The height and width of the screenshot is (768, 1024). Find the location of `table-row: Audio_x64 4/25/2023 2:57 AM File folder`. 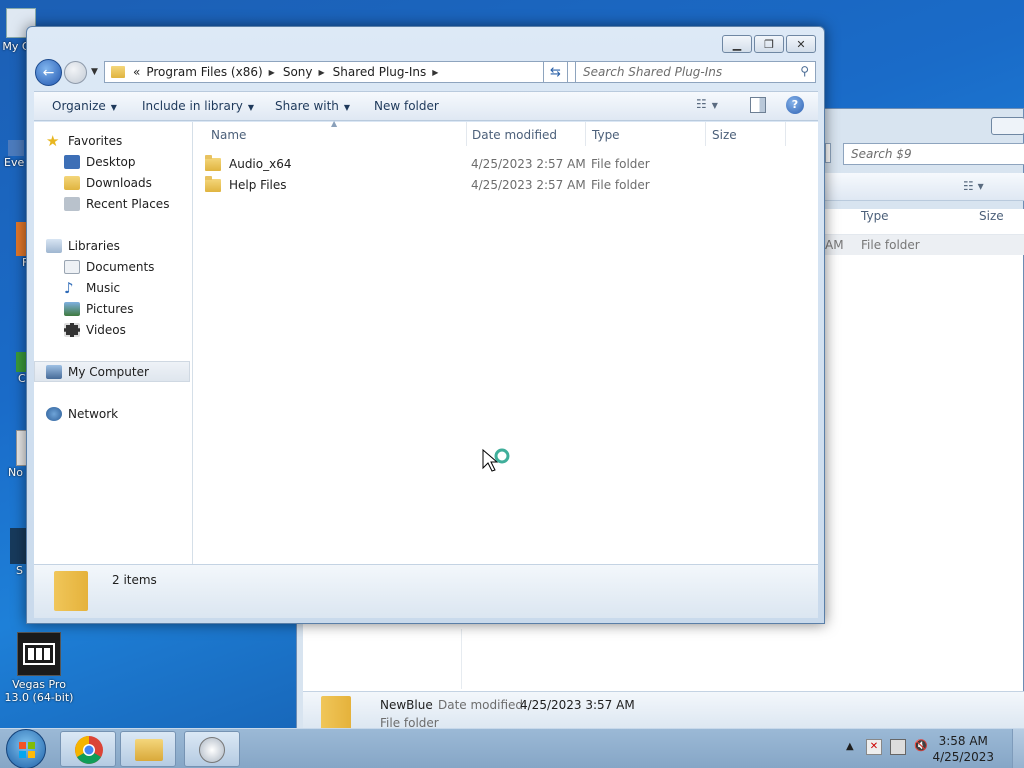

table-row: Audio_x64 4/25/2023 2:57 AM File folder is located at coordinates (505, 164).